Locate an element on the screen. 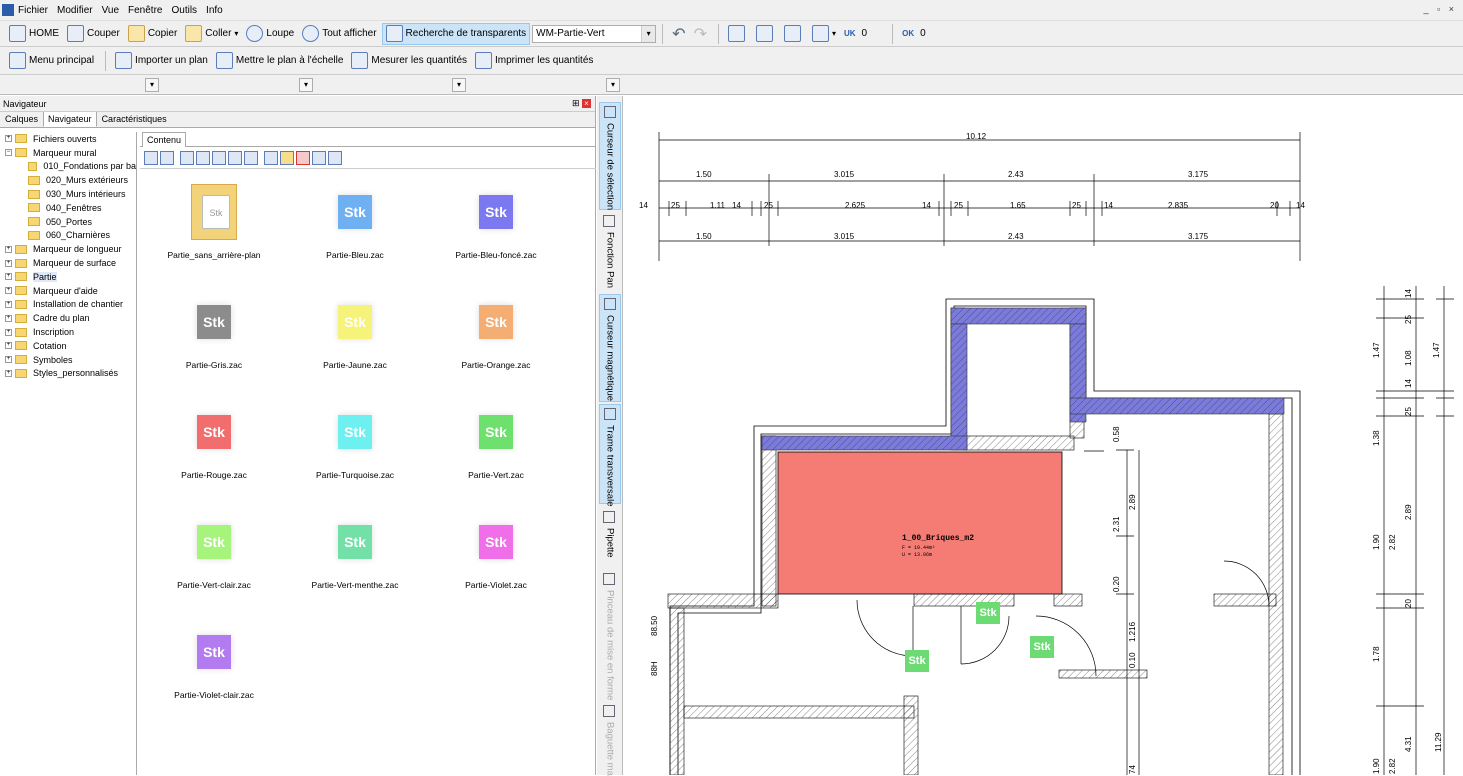 The image size is (1463, 776). content-item: Stk Partie-Bleu.zac is located at coordinates (355, 227).